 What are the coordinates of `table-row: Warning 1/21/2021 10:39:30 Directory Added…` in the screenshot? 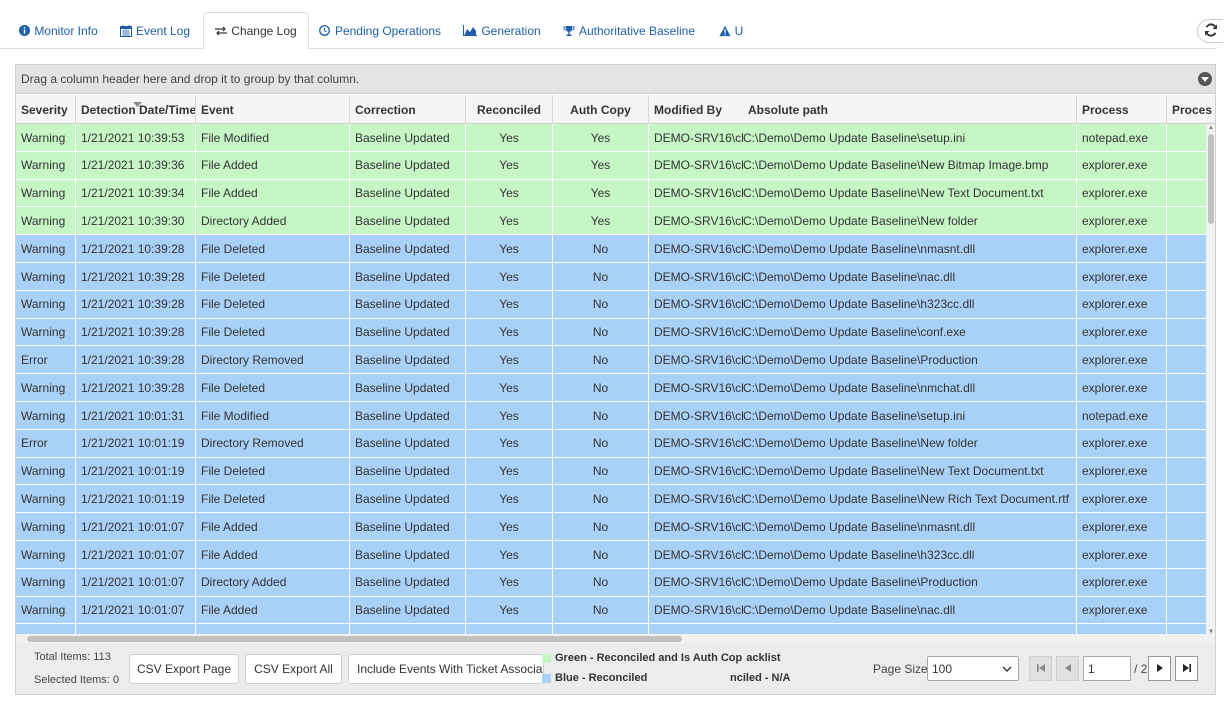 It's located at (611, 221).